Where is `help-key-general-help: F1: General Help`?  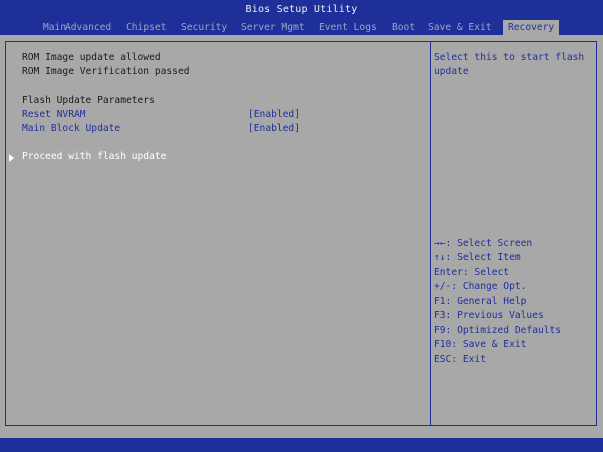 help-key-general-help: F1: General Help is located at coordinates (480, 301).